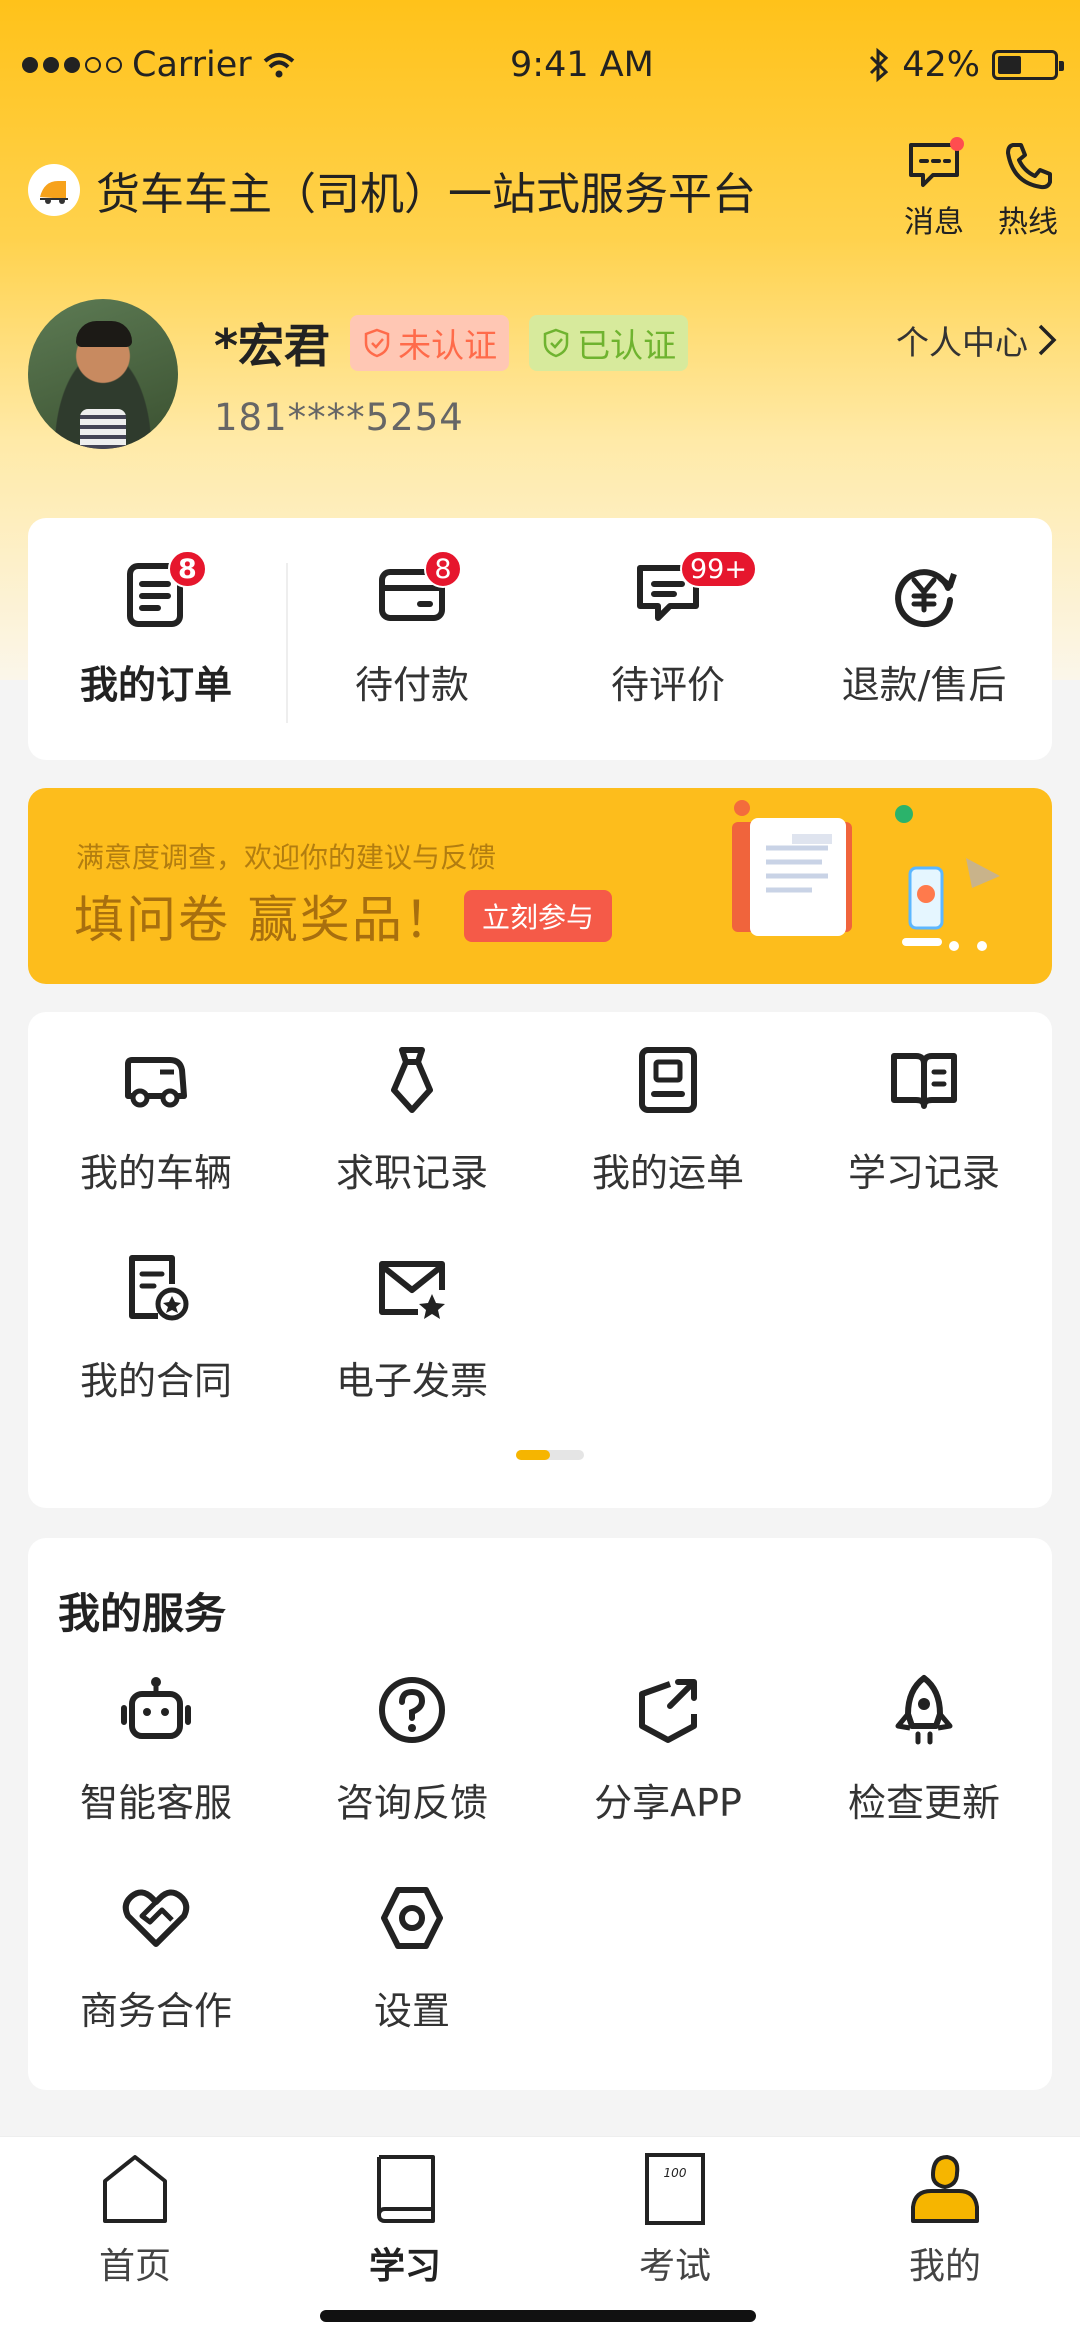  Describe the element at coordinates (286, 857) in the screenshot. I see `banner-subtitle: 满意度调查，欢迎你的建议与反馈` at that location.